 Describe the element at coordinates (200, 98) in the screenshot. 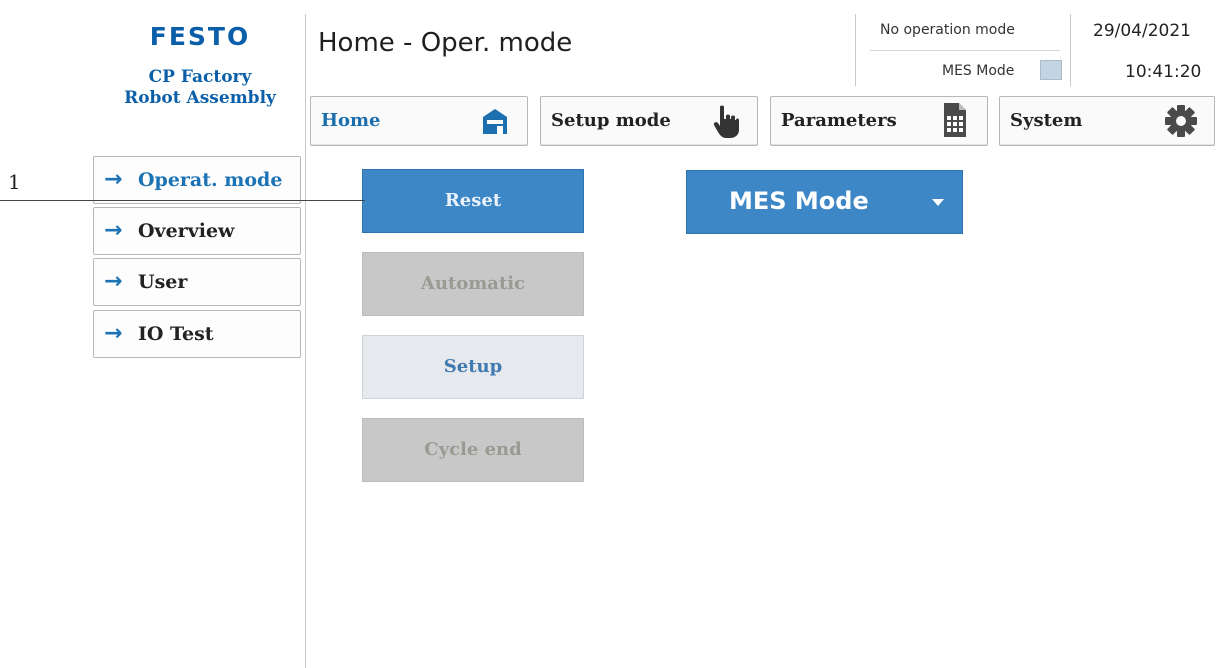

I see `station-name-line2: Robot Assembly` at that location.